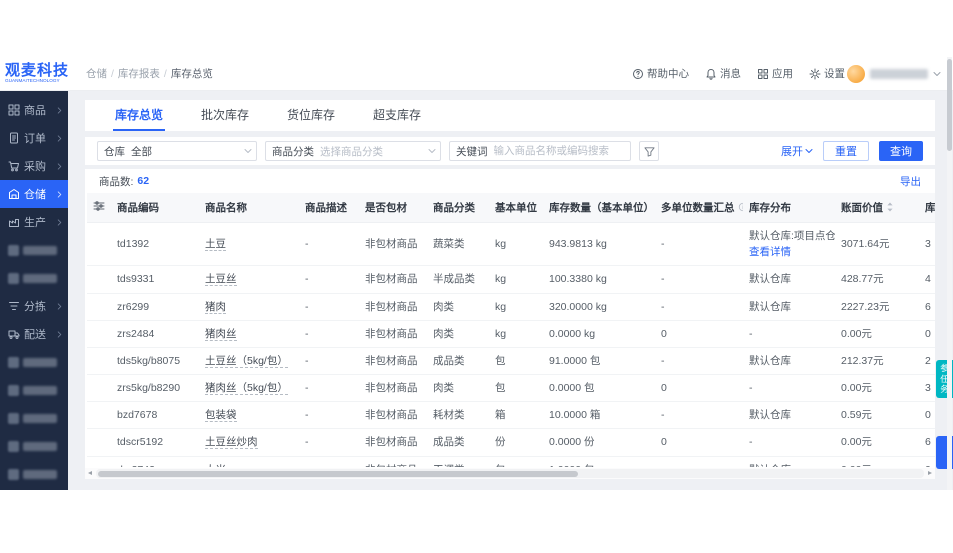 Image resolution: width=953 pixels, height=553 pixels. Describe the element at coordinates (249, 334) in the screenshot. I see `cell-name: 猪肉丝` at that location.